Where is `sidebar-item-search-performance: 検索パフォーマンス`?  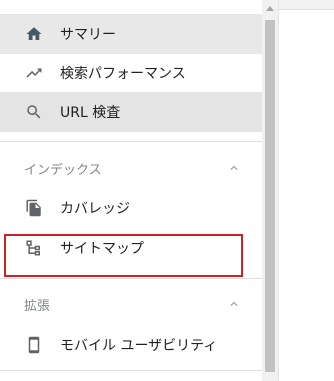
sidebar-item-search-performance: 検索パフォーマンス is located at coordinates (131, 73).